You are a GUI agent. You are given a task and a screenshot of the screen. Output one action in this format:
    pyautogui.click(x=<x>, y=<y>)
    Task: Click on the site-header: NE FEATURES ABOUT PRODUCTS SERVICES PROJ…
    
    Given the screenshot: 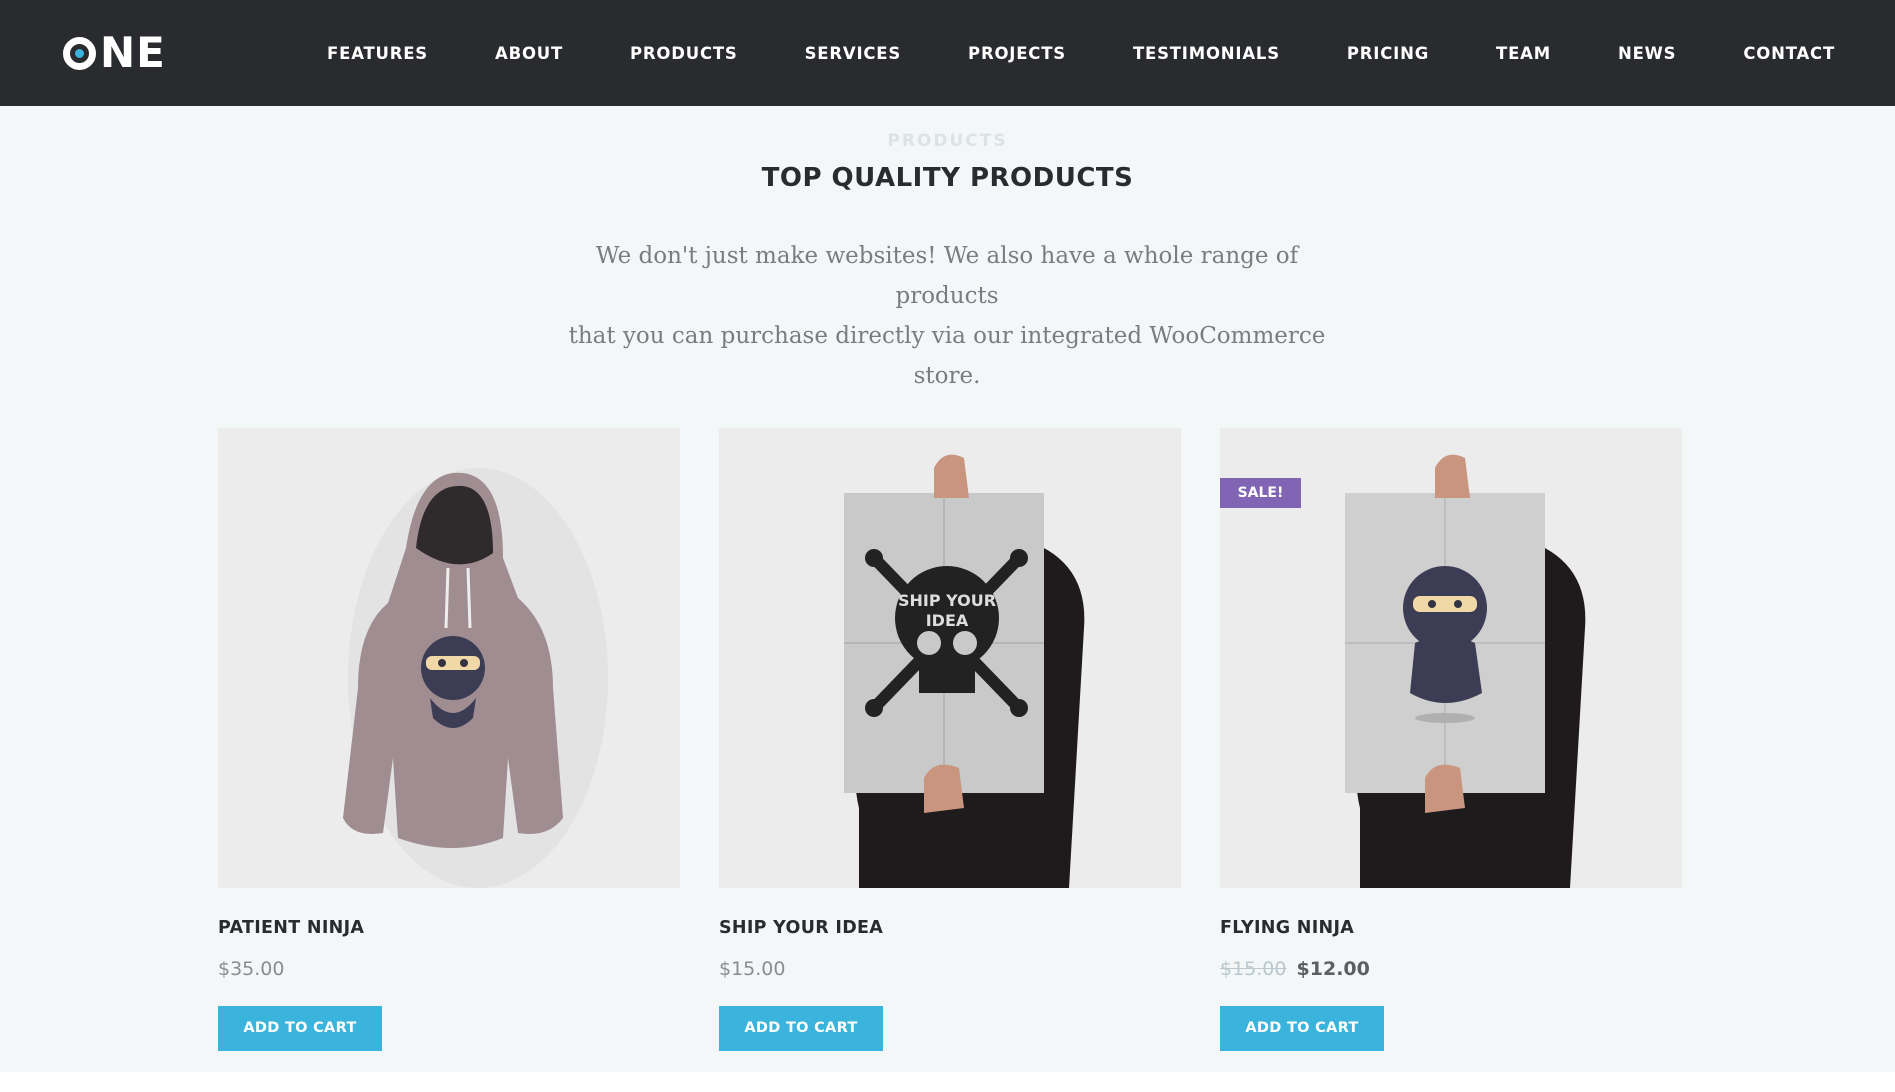 What is the action you would take?
    pyautogui.click(x=947, y=53)
    